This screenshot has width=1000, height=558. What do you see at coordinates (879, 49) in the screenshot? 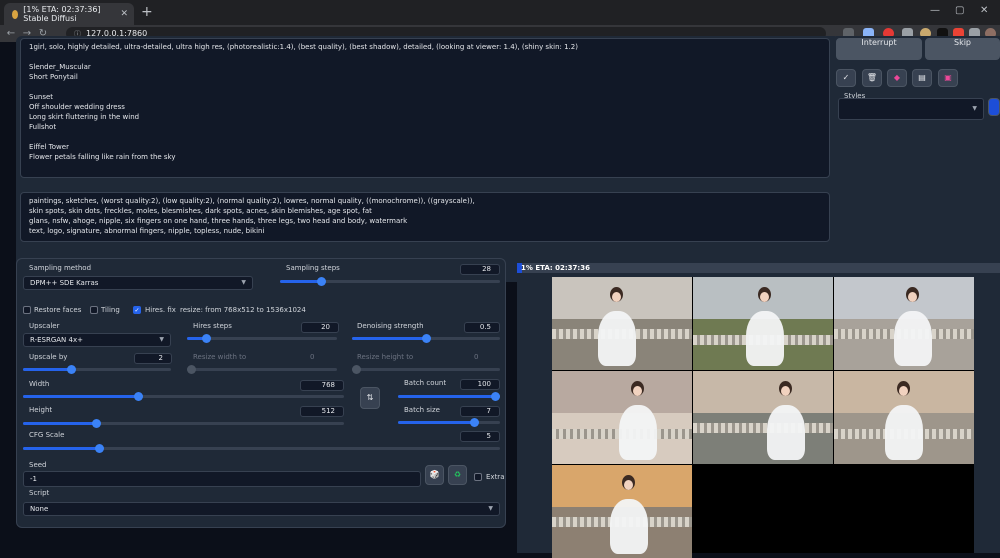
I see `interrupt-button: Interrupt` at bounding box center [879, 49].